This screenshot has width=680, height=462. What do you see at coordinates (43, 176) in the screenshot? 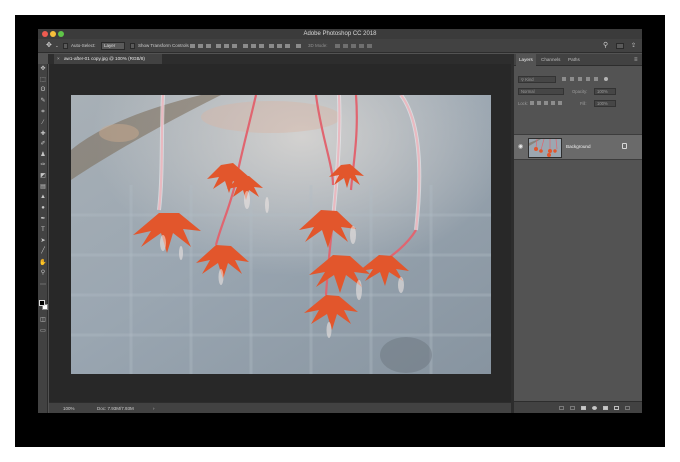
I see `eraser-tool-icon: ◩` at bounding box center [43, 176].